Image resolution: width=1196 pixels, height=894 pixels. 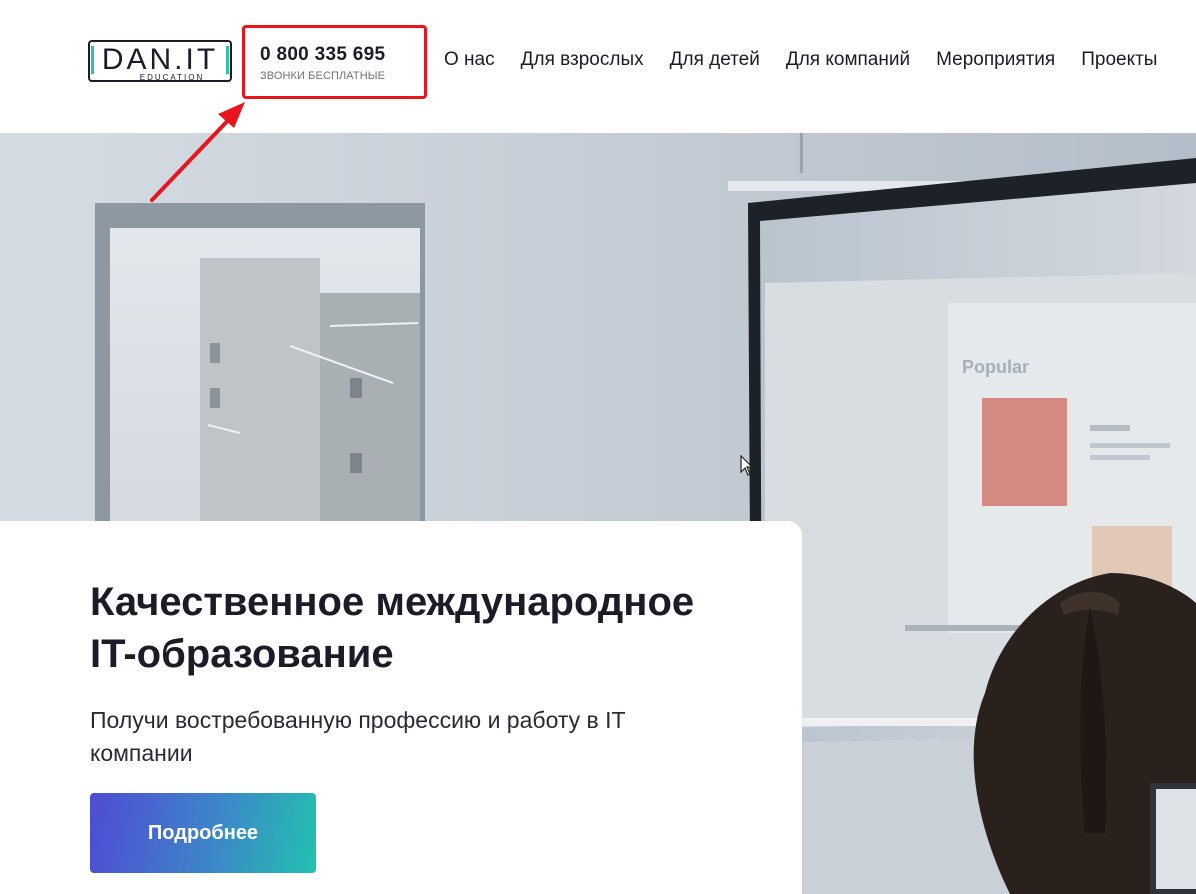 I want to click on logo-subtext: EDUCATION, so click(x=172, y=77).